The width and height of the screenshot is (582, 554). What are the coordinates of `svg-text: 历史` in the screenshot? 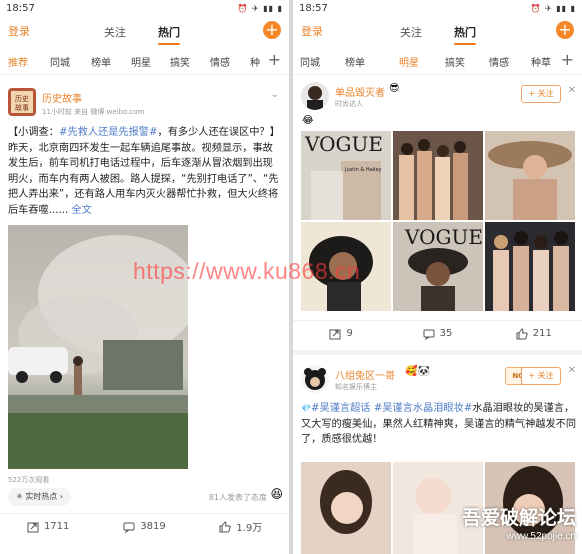 It's located at (22, 98).